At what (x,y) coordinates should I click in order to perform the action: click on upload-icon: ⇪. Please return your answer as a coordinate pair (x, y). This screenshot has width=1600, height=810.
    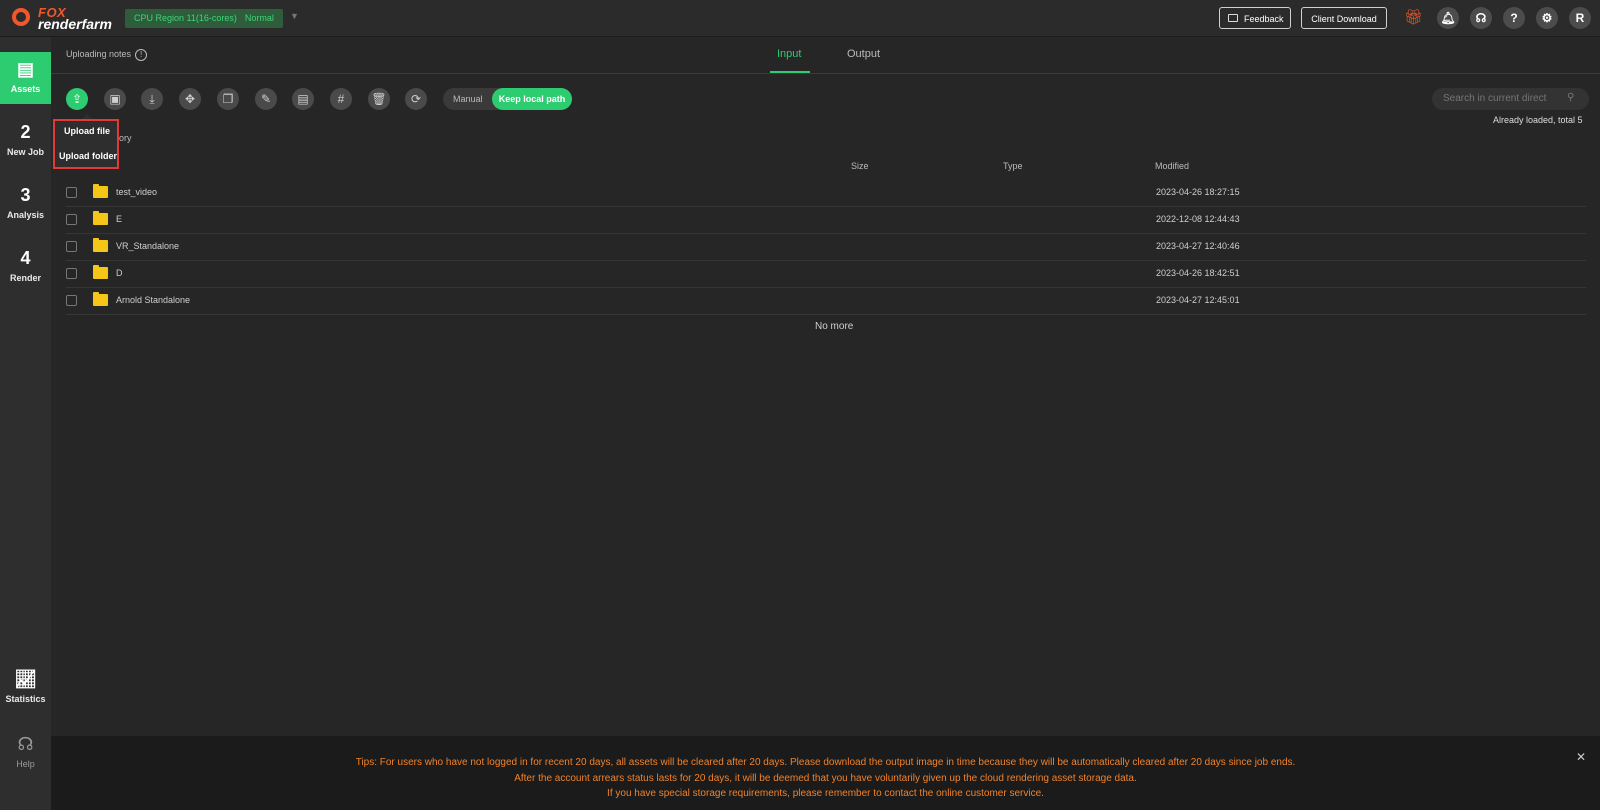
    Looking at the image, I should click on (77, 99).